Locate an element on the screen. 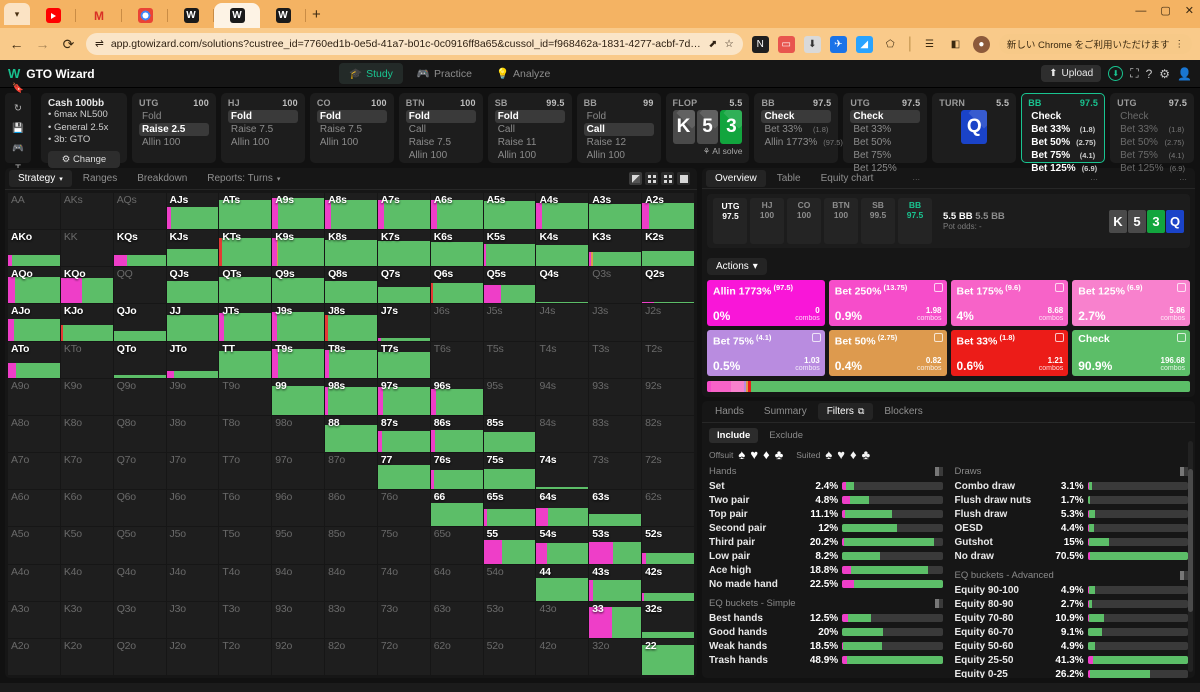  matrix-cell-82o: 82o is located at coordinates (351, 656).